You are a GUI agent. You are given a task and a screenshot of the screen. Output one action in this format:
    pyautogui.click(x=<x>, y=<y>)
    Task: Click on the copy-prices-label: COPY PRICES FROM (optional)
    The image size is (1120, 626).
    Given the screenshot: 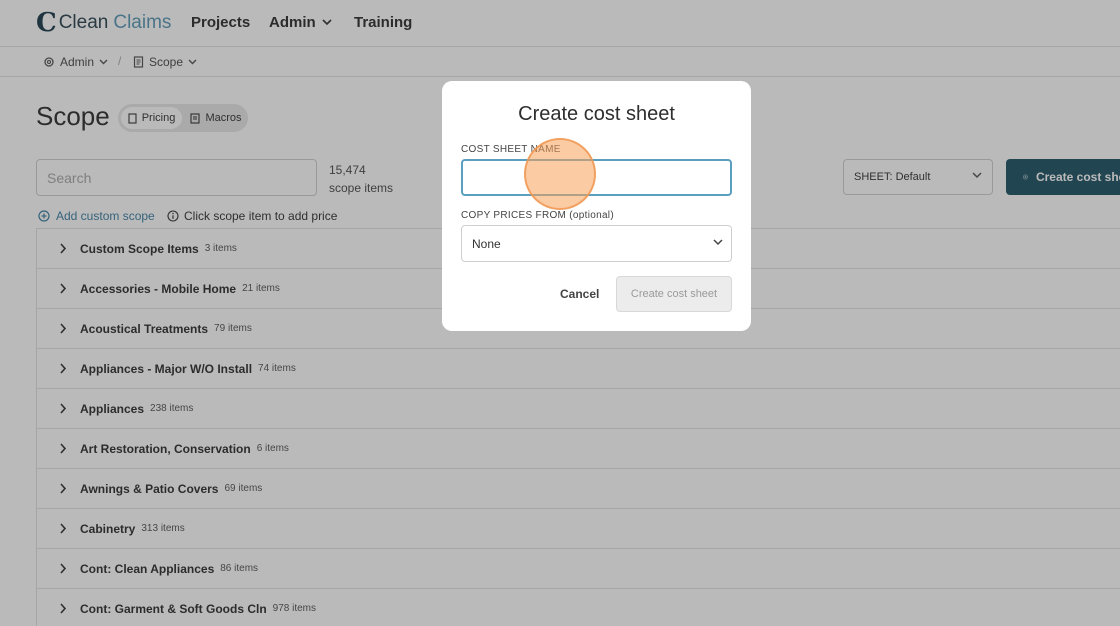 What is the action you would take?
    pyautogui.click(x=537, y=215)
    